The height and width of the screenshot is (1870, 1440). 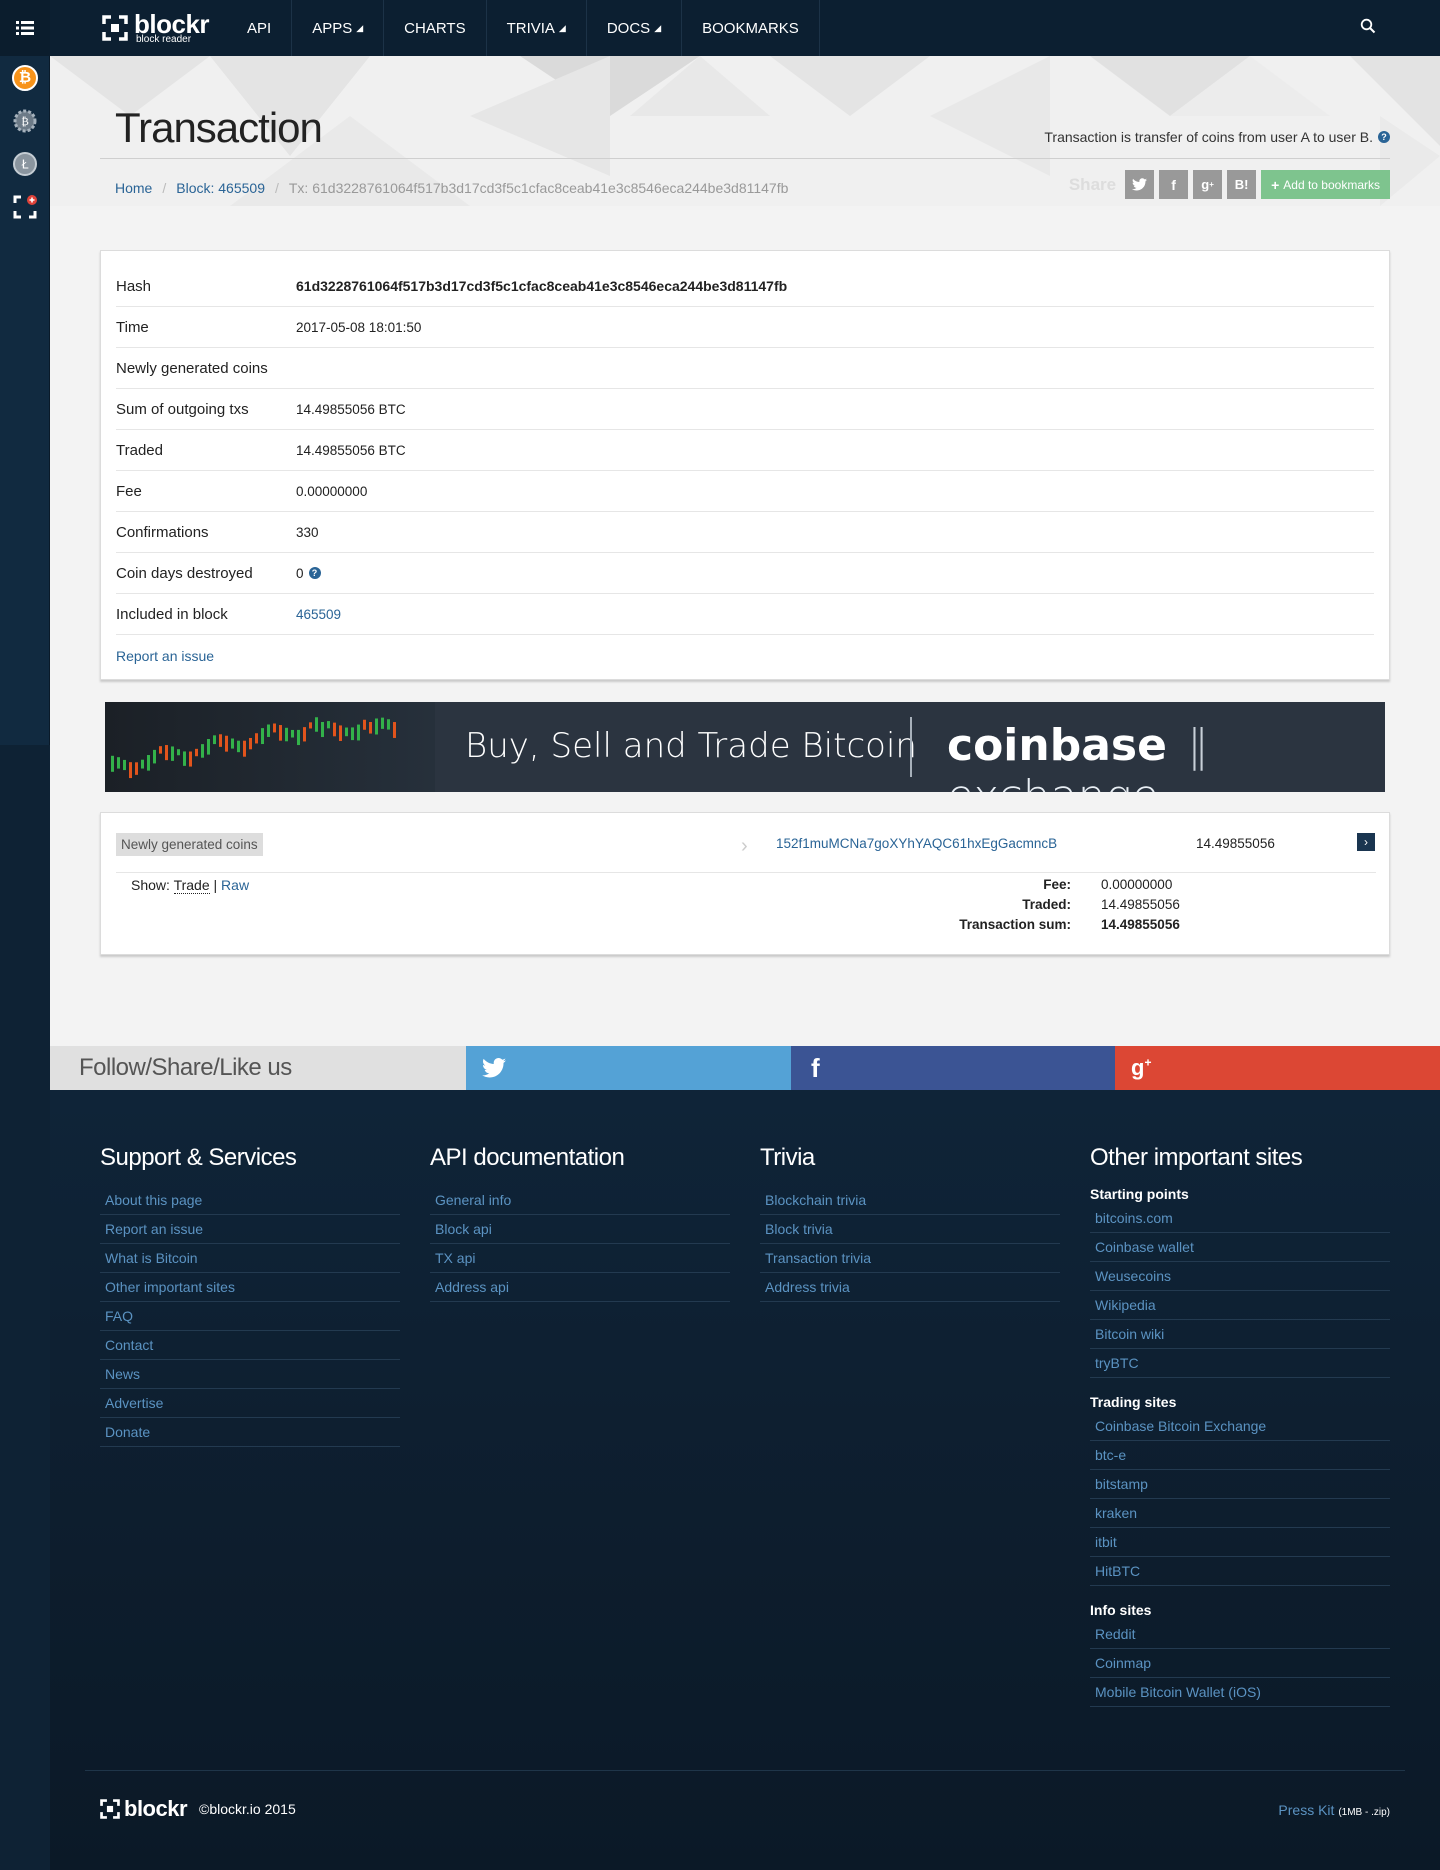 What do you see at coordinates (25, 206) in the screenshot?
I see `blockr-bookmark-icon` at bounding box center [25, 206].